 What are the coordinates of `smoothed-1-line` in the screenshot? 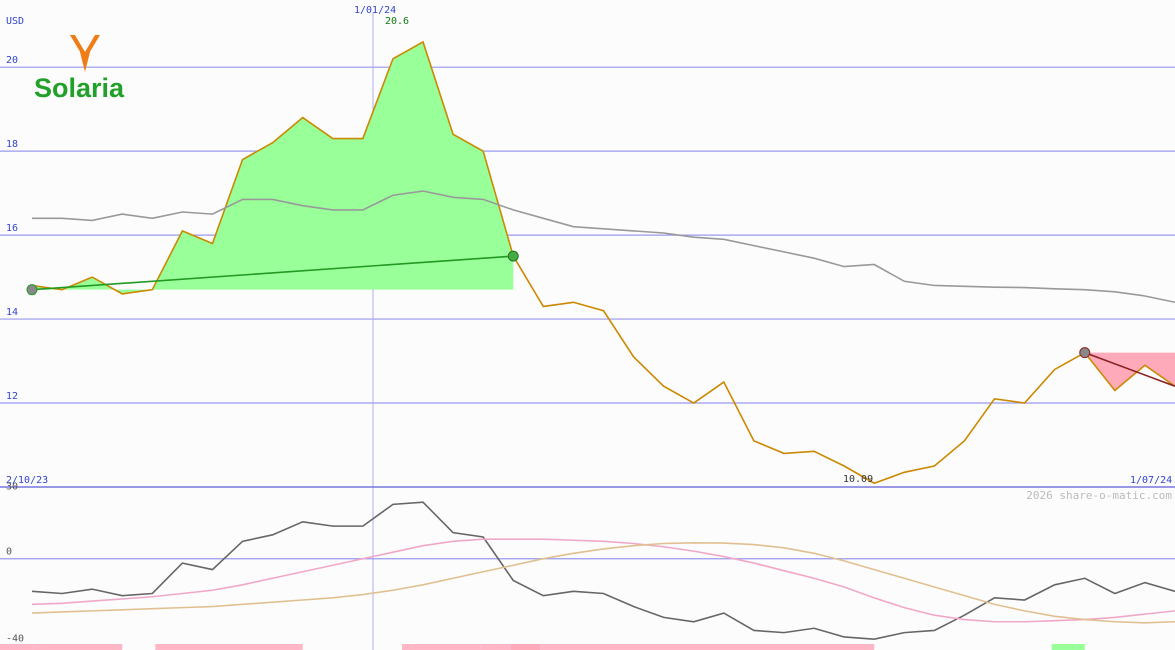 It's located at (603, 580).